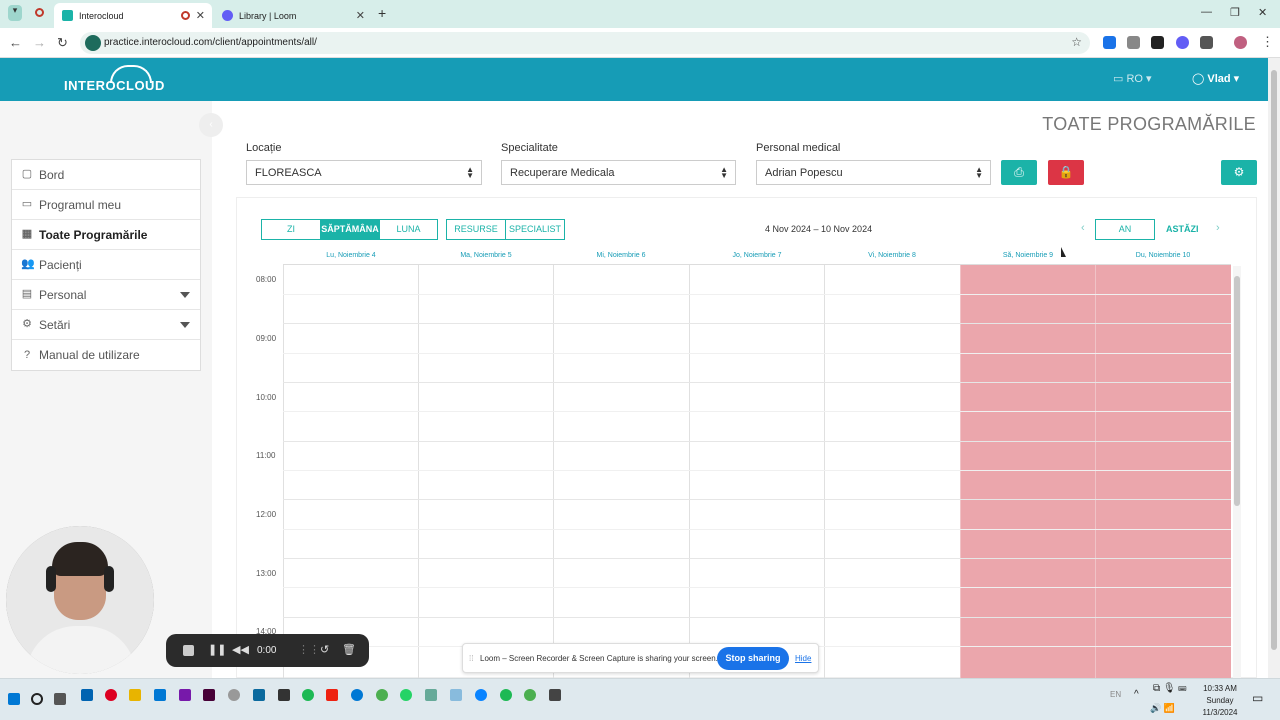 This screenshot has height=720, width=1280. I want to click on outlook-icon, so click(160, 695).